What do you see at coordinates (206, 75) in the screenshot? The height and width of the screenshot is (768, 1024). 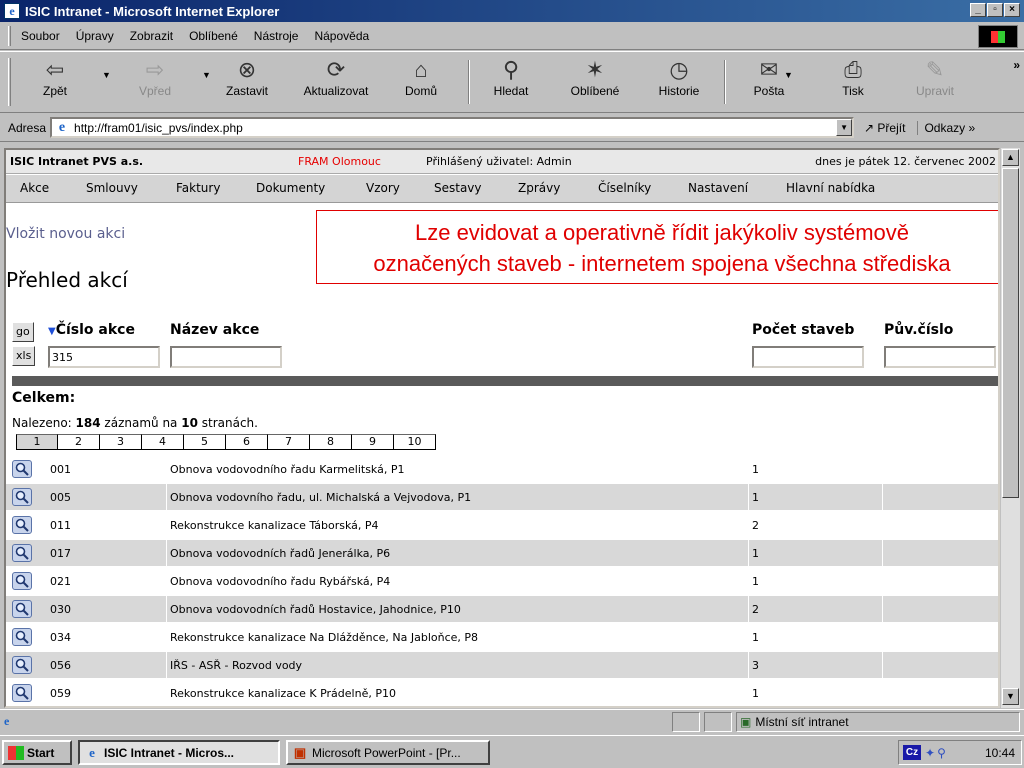 I see `forward-dropdown-icon: ▼` at bounding box center [206, 75].